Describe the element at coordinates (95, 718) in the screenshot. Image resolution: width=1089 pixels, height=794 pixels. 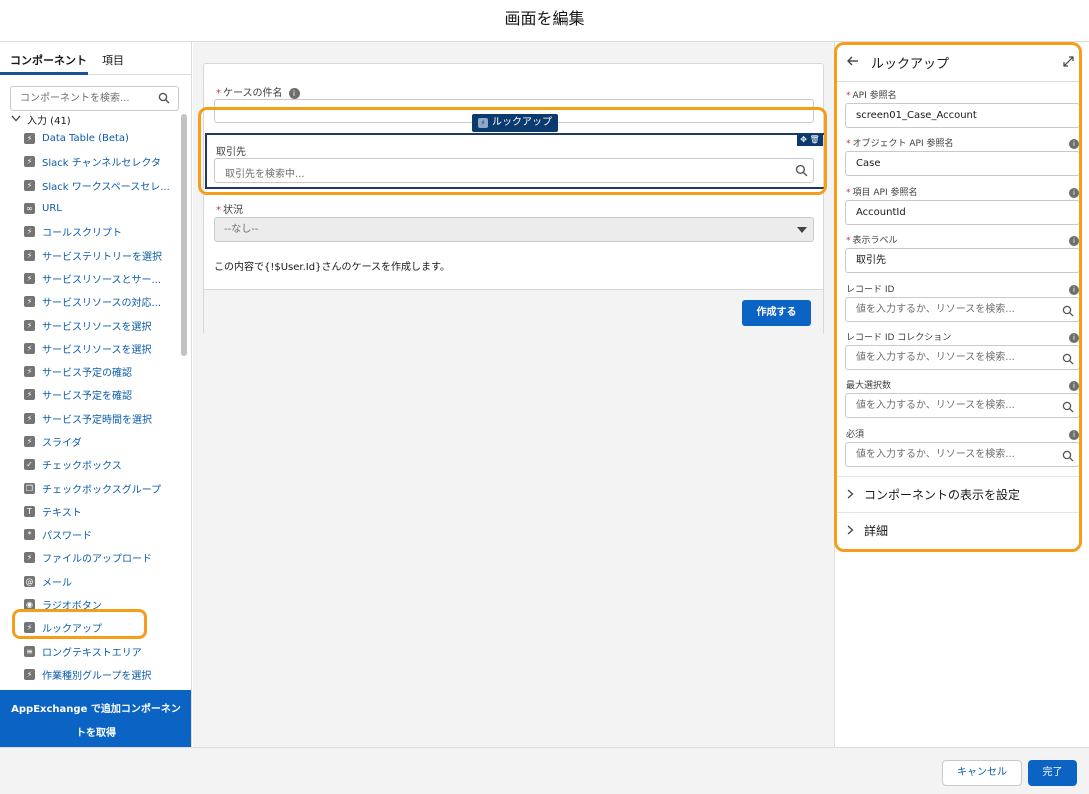
I see `appexchange-button: AppExchange で追加コンポーネントを取得` at that location.